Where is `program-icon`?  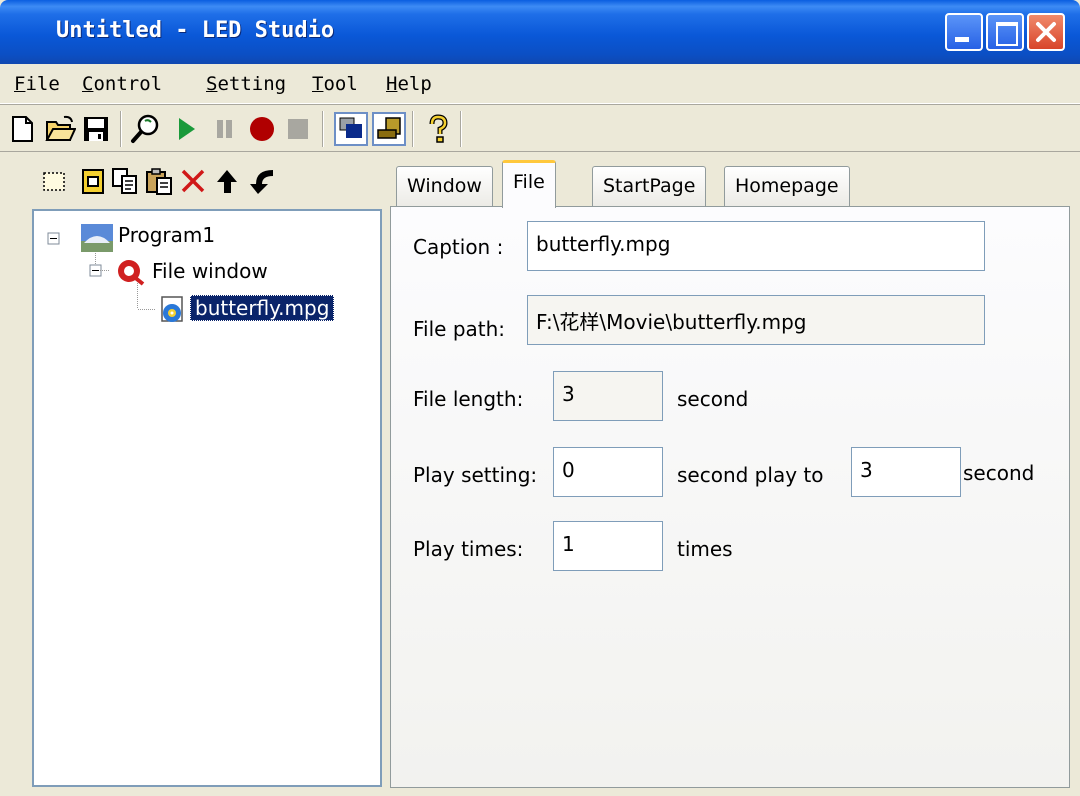 program-icon is located at coordinates (97, 238).